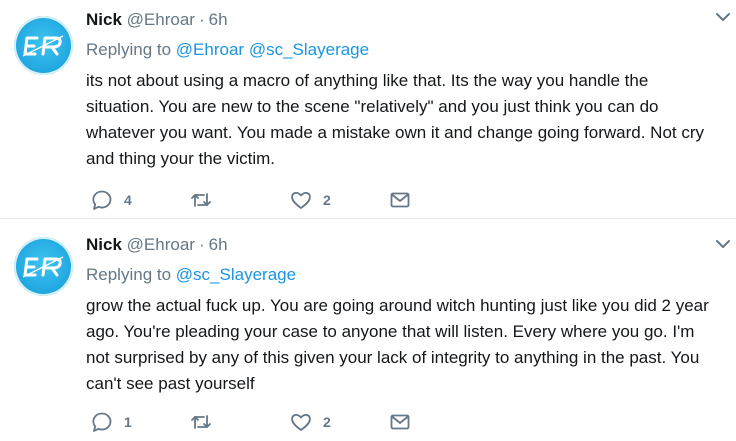  I want to click on reply-button: 1, so click(111, 422).